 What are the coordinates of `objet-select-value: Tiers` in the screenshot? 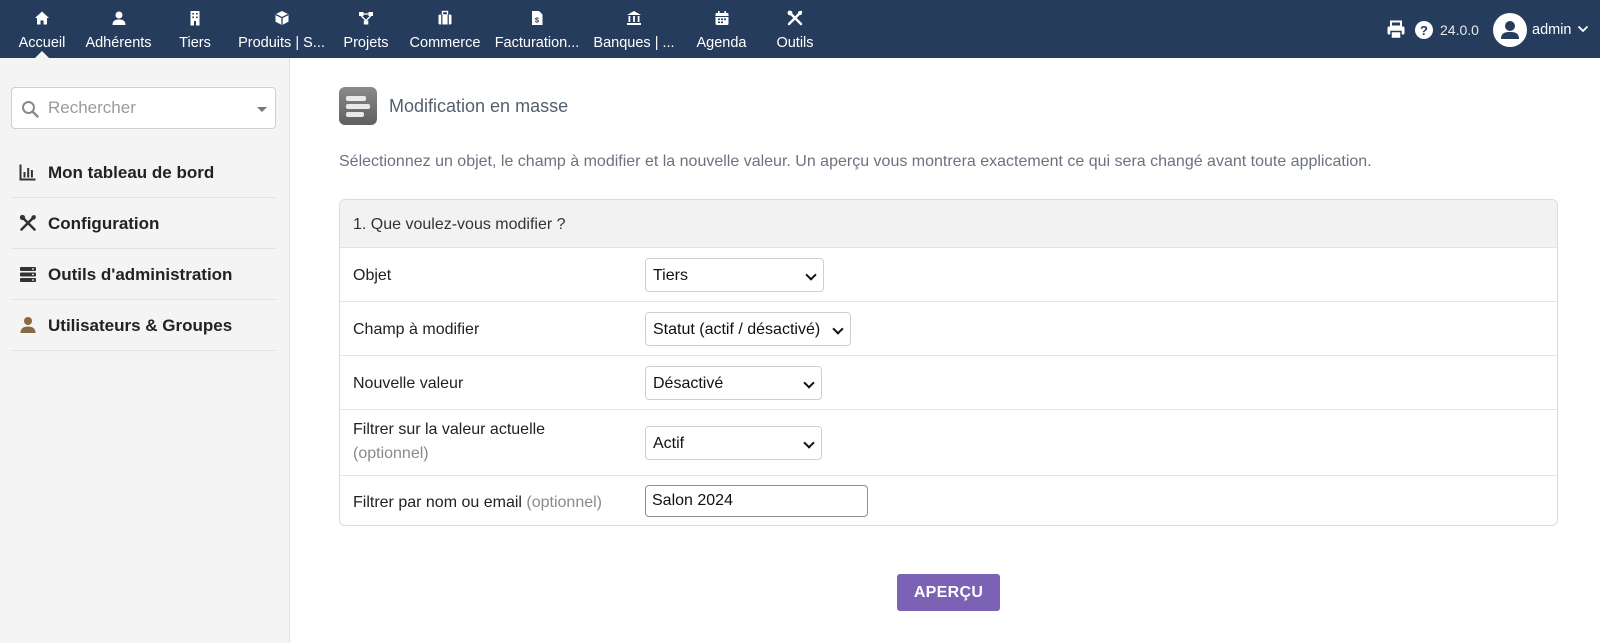 It's located at (670, 275).